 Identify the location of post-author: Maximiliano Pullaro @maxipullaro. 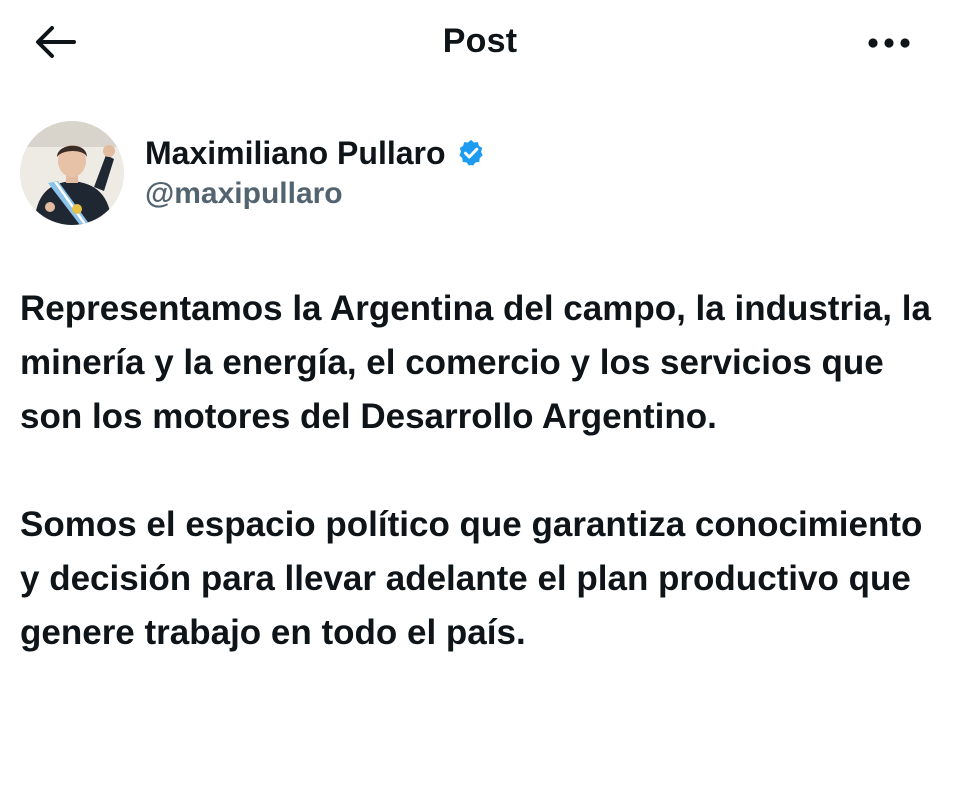
(470, 173).